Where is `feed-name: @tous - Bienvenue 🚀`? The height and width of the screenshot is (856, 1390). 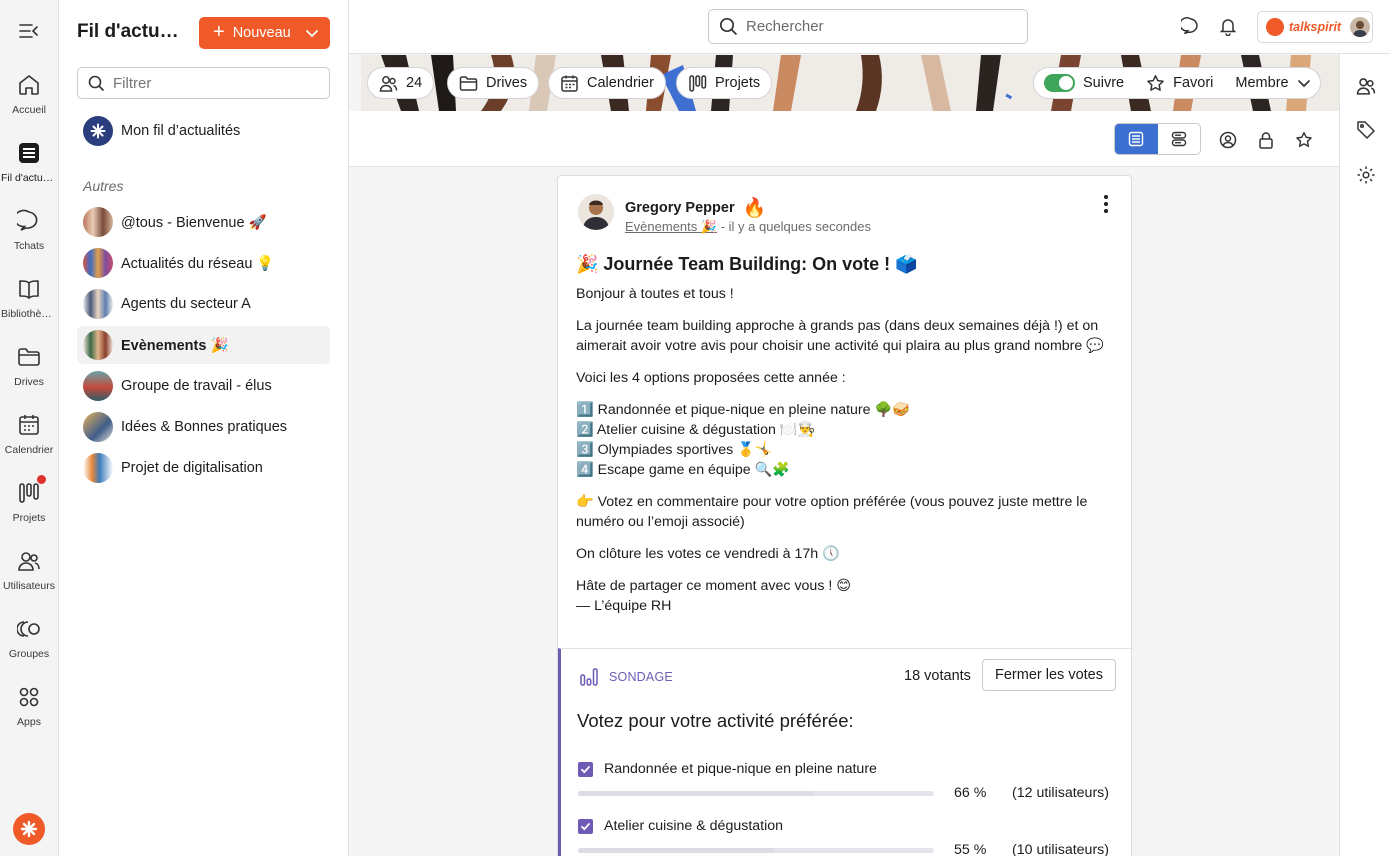 feed-name: @tous - Bienvenue 🚀 is located at coordinates (194, 222).